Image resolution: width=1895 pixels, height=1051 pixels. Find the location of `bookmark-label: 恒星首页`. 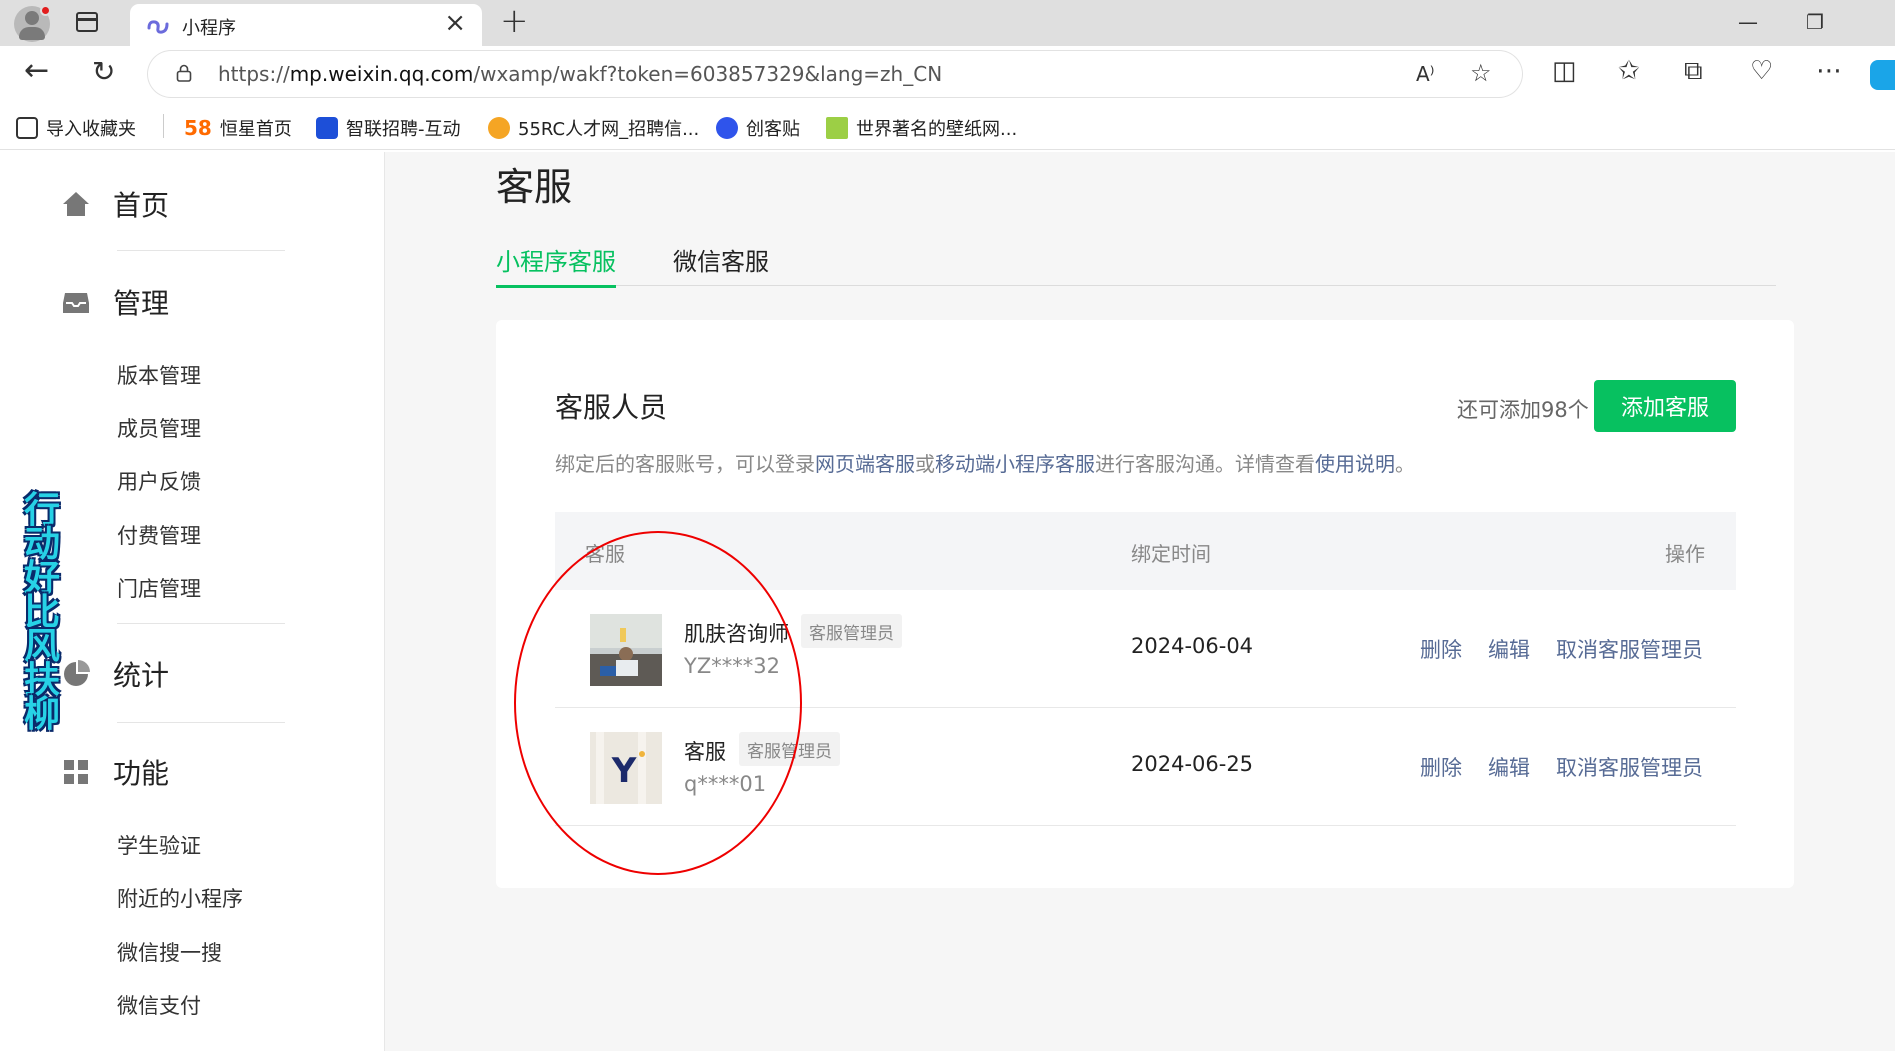

bookmark-label: 恒星首页 is located at coordinates (255, 129).